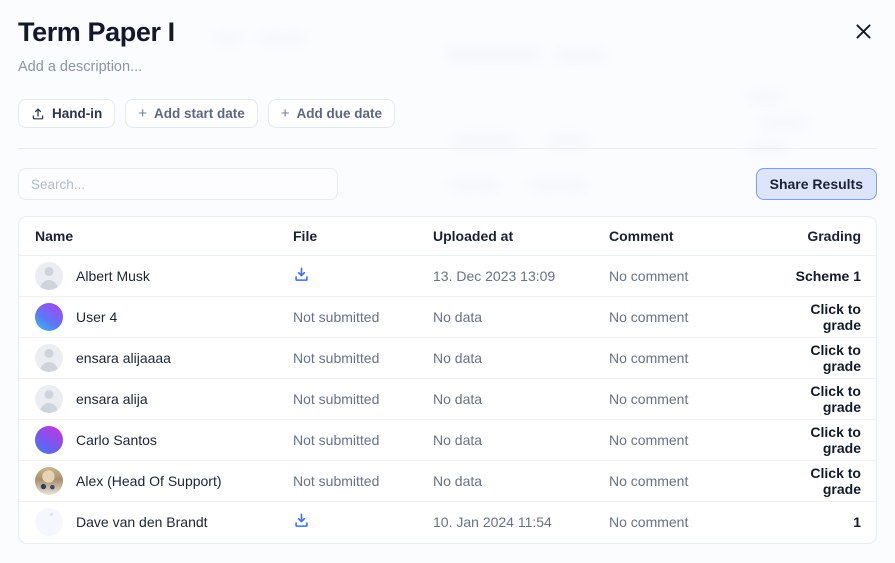 This screenshot has height=563, width=895. I want to click on cell-name: Carlo Santos, so click(156, 440).